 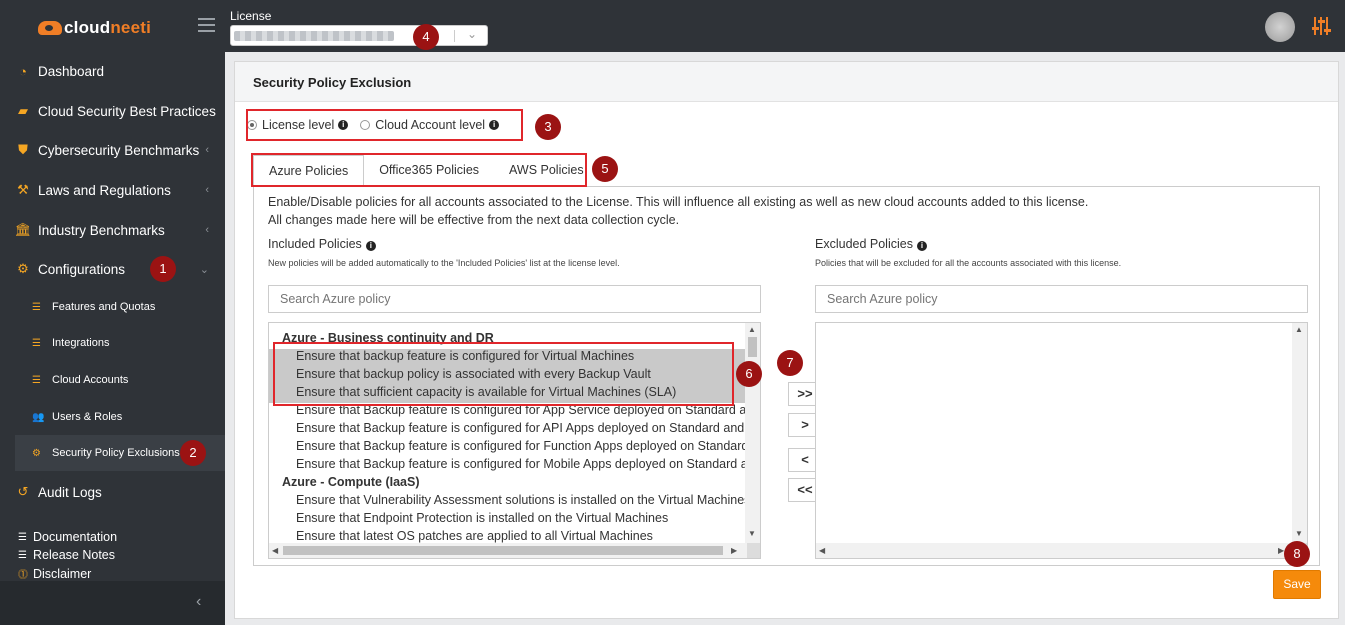 I want to click on hamburger-menu-icon, so click(x=206, y=25).